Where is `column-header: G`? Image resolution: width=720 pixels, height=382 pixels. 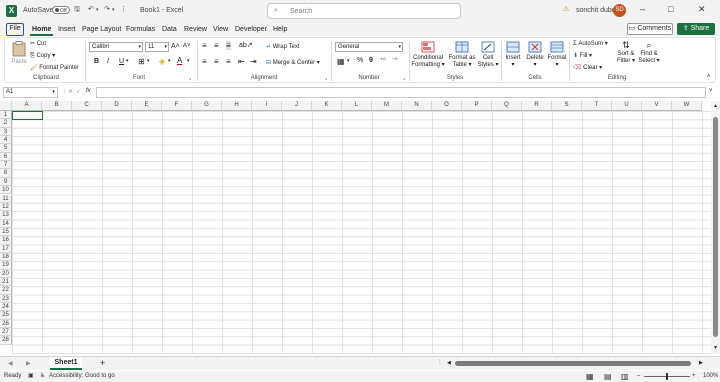
column-header: G is located at coordinates (207, 106).